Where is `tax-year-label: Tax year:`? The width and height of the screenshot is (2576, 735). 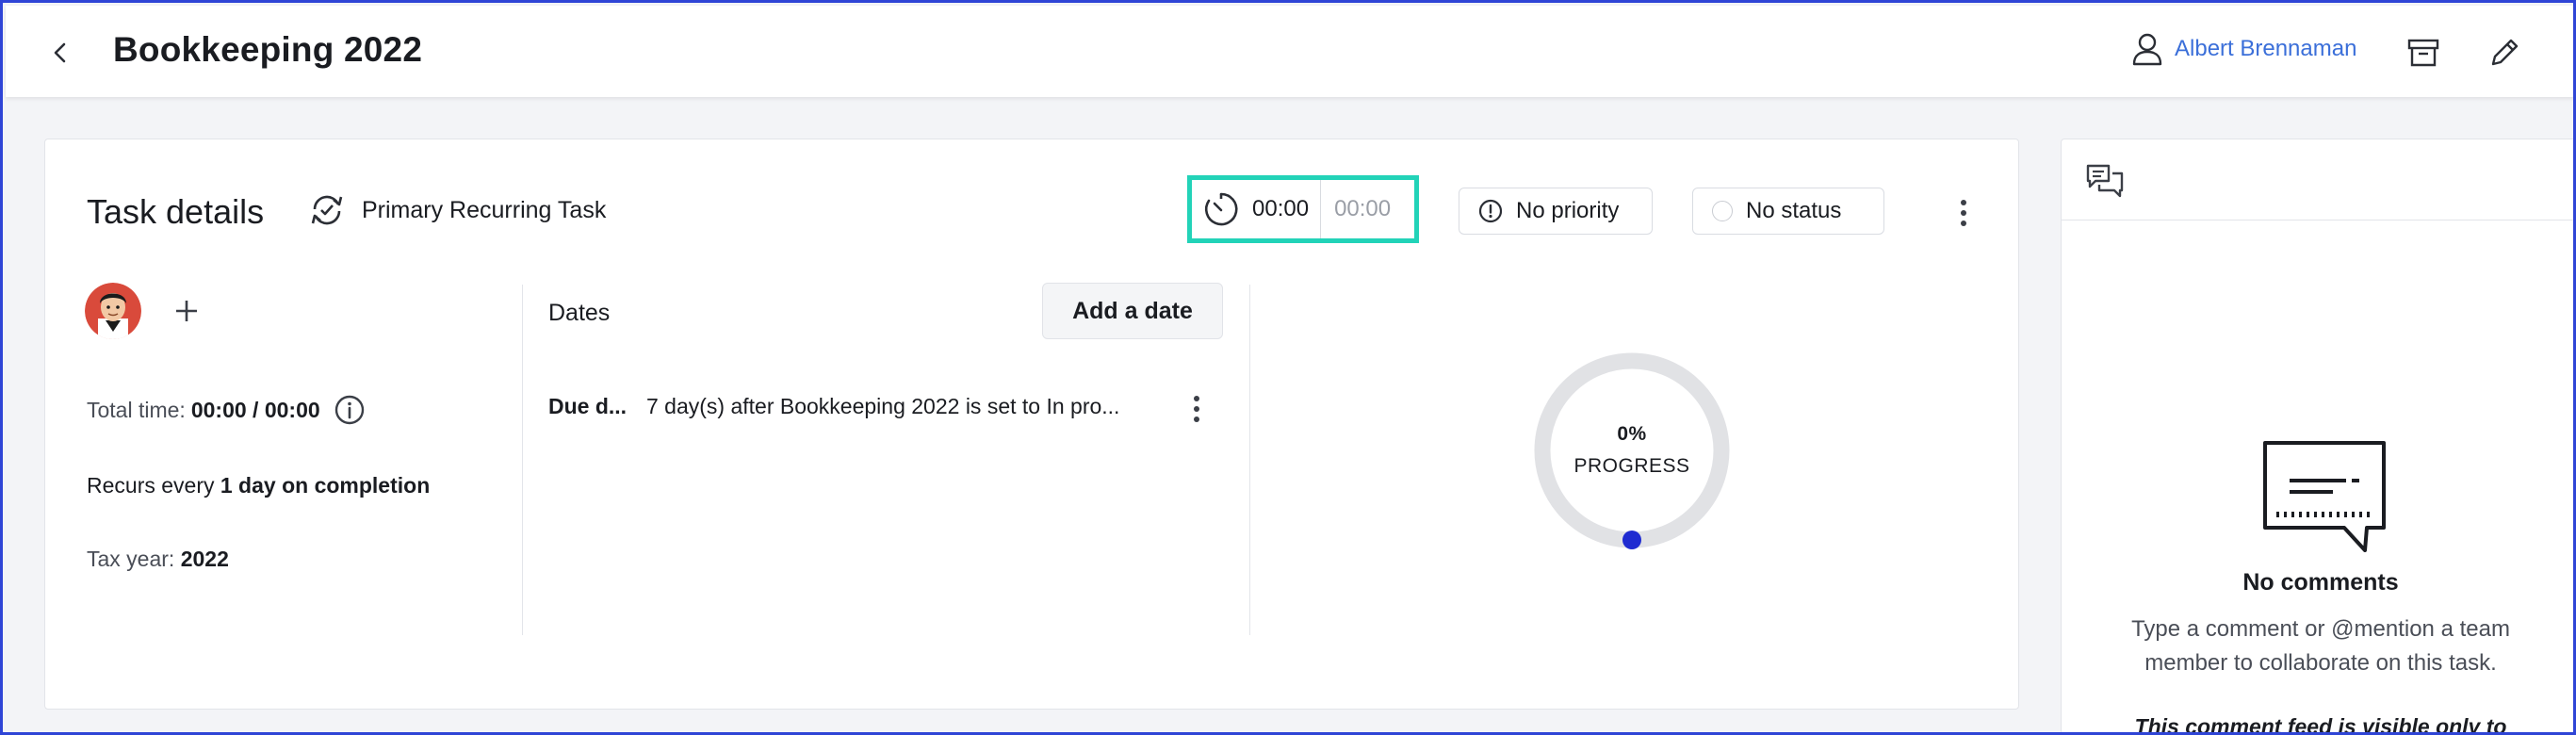 tax-year-label: Tax year: is located at coordinates (131, 559).